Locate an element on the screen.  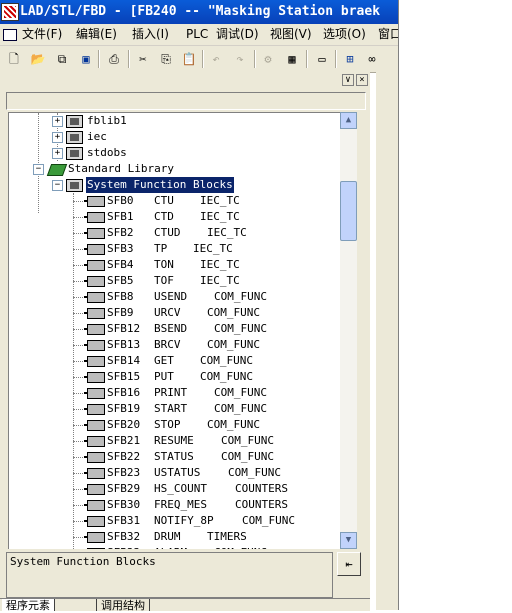
print-icon: ⎙ is located at coordinates (114, 59).